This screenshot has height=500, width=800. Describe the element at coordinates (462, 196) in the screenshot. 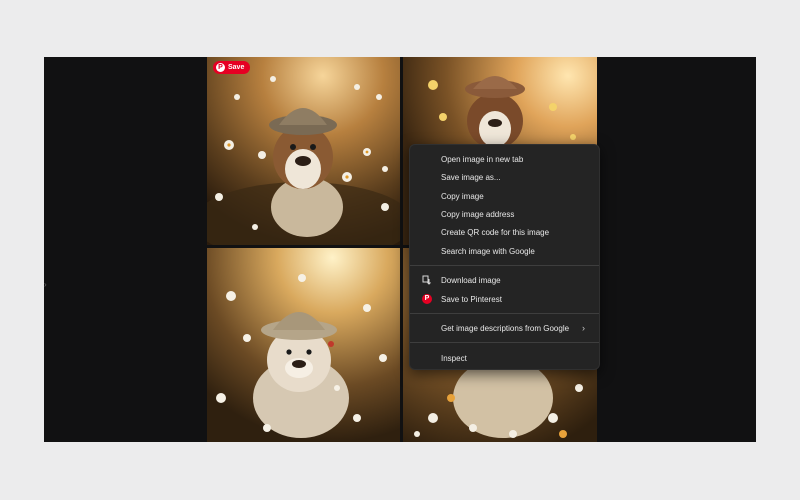

I see `menu-item-label: Copy image` at that location.